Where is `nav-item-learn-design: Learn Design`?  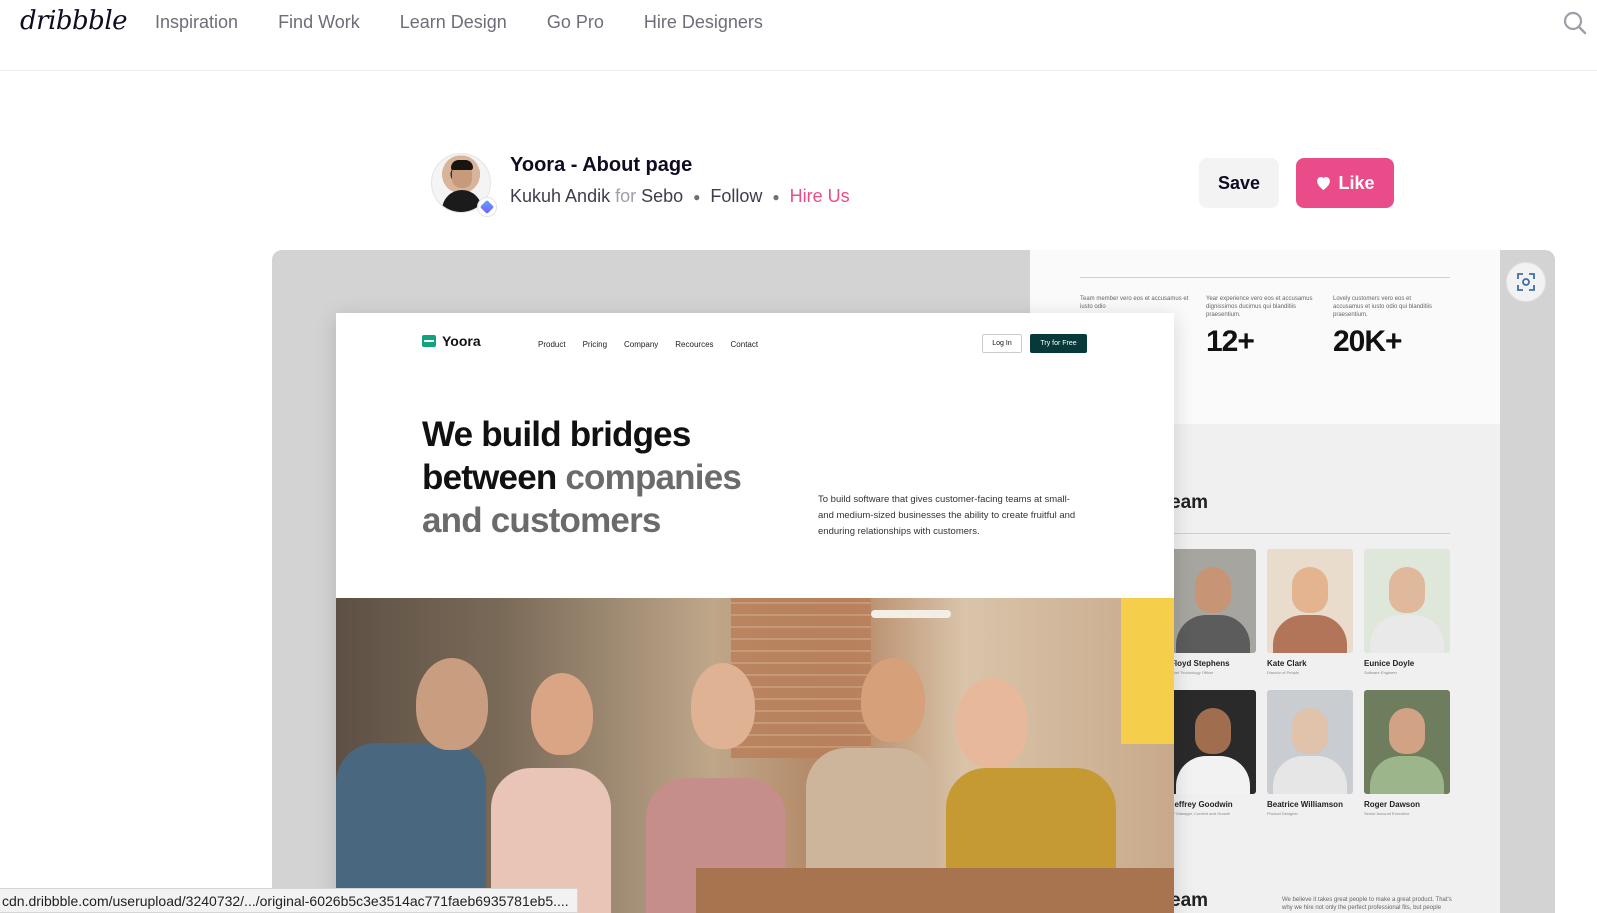 nav-item-learn-design: Learn Design is located at coordinates (453, 22).